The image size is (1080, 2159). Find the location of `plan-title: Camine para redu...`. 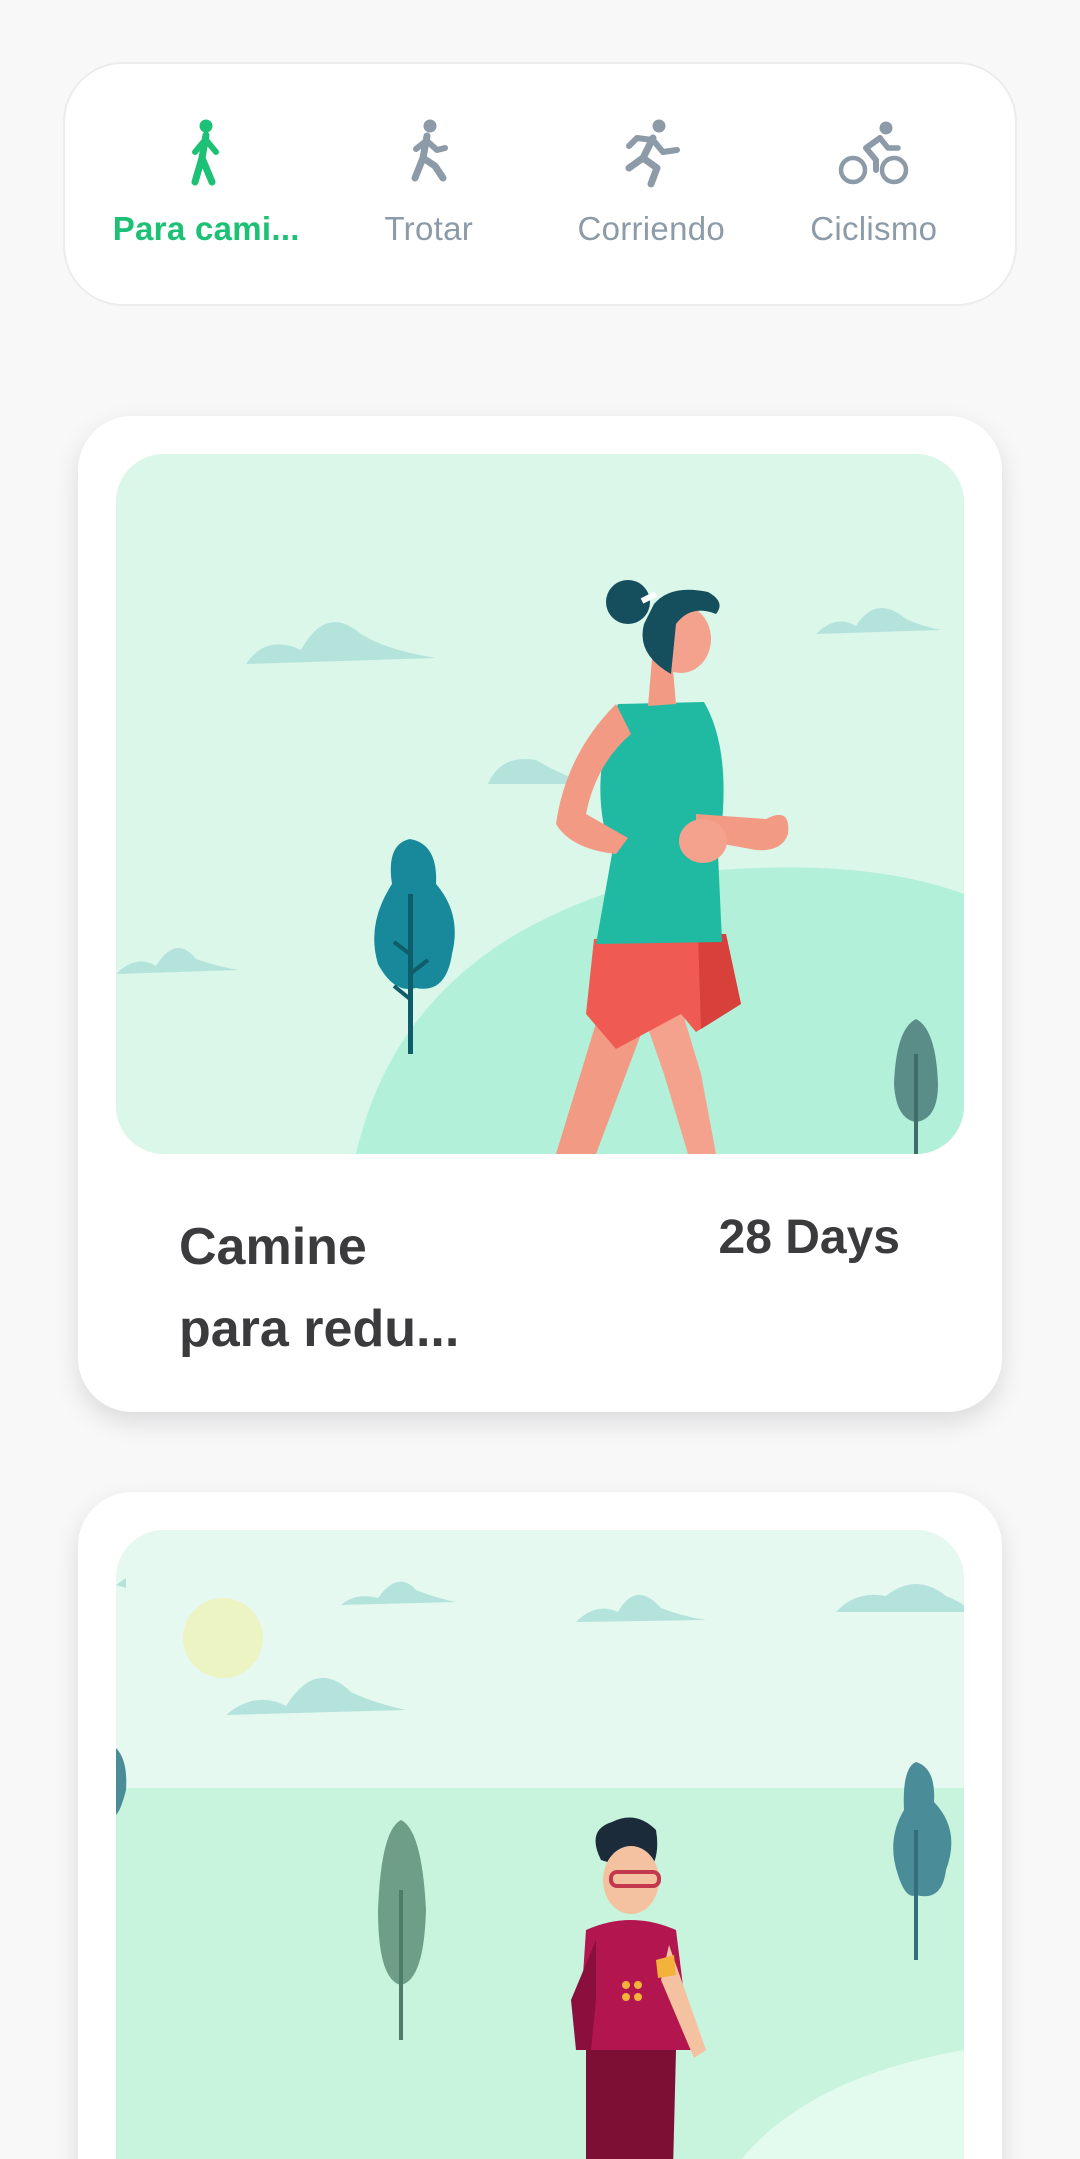

plan-title: Camine para redu... is located at coordinates (359, 1288).